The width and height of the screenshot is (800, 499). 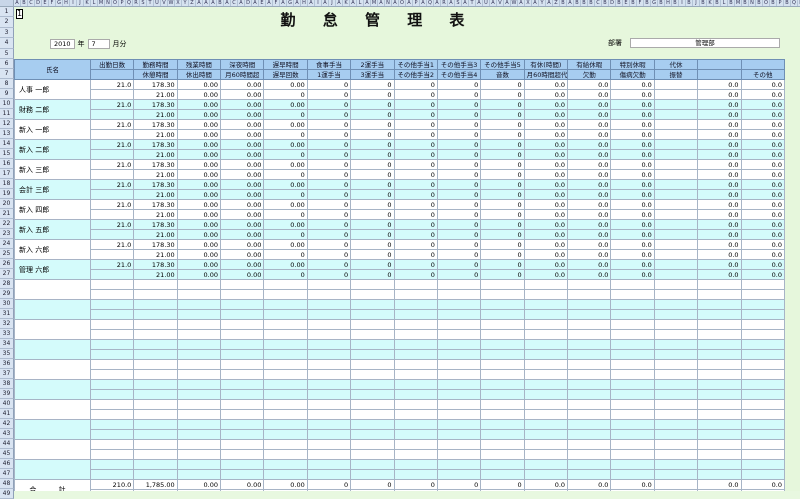 What do you see at coordinates (31, 3) in the screenshot?
I see `column-letter: C` at bounding box center [31, 3].